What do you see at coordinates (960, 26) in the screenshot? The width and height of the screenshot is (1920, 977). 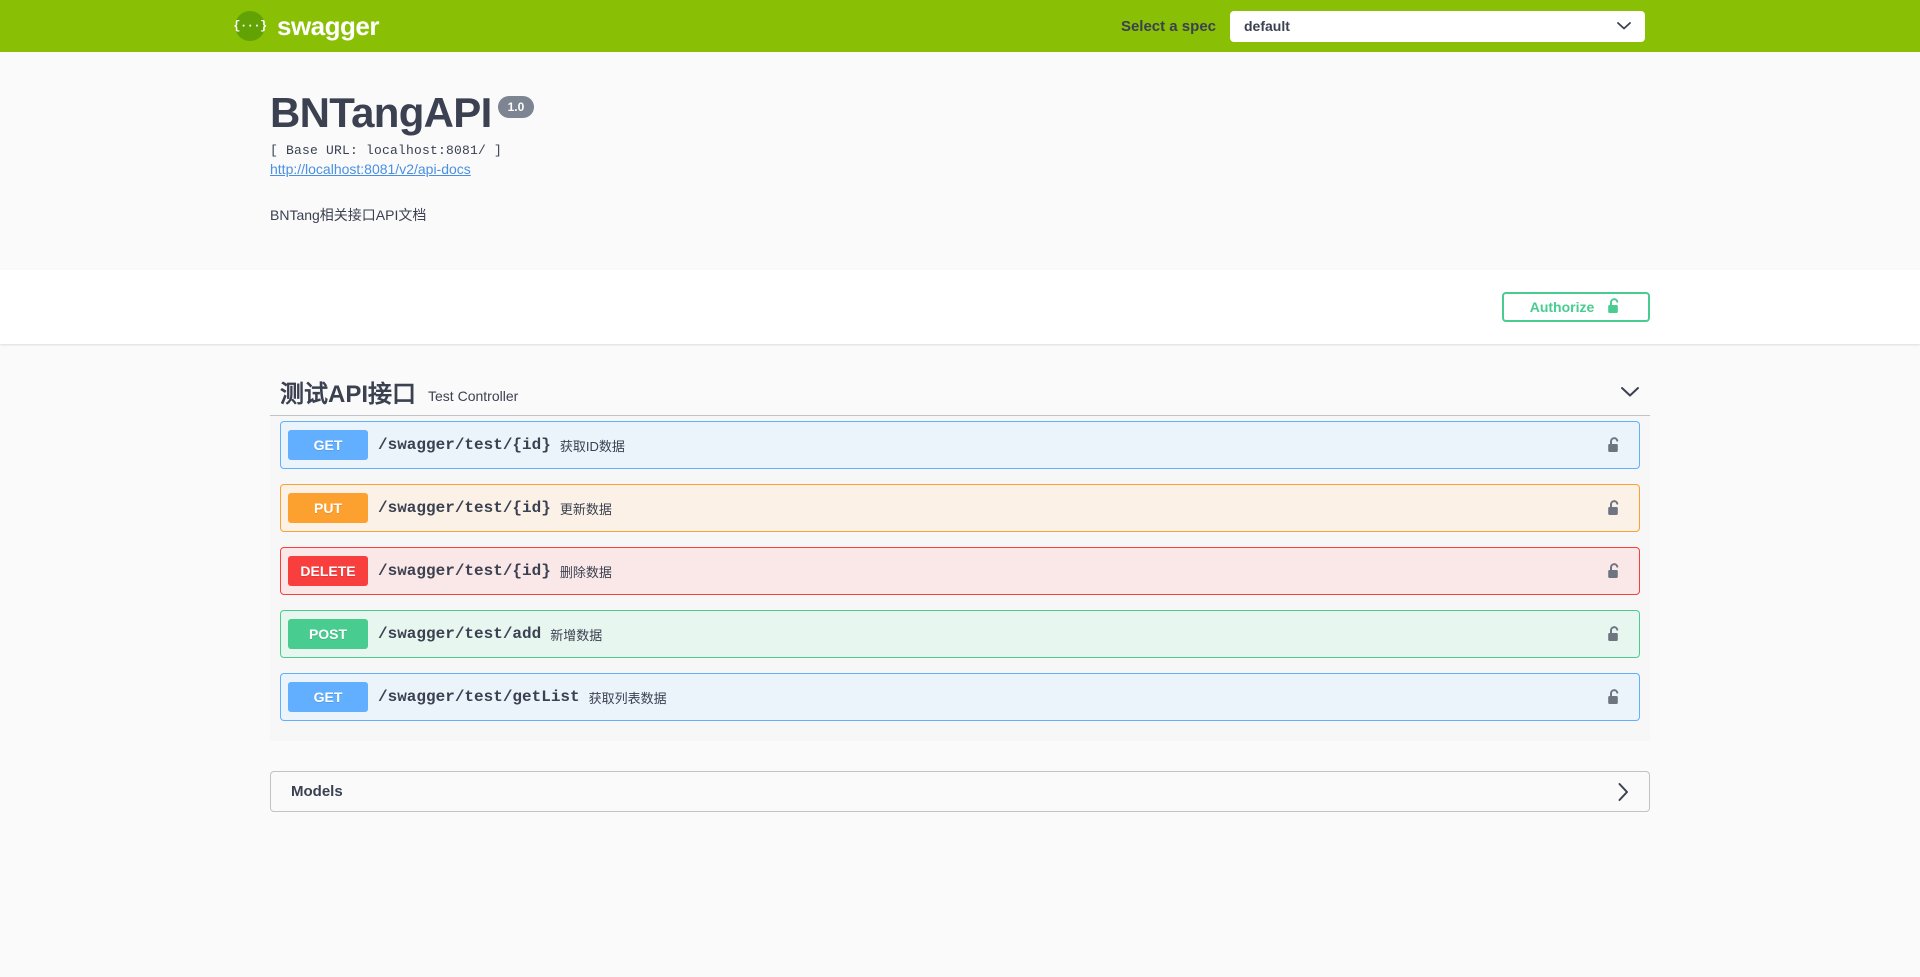 I see `topbar: {···} swagger Select a spec default` at bounding box center [960, 26].